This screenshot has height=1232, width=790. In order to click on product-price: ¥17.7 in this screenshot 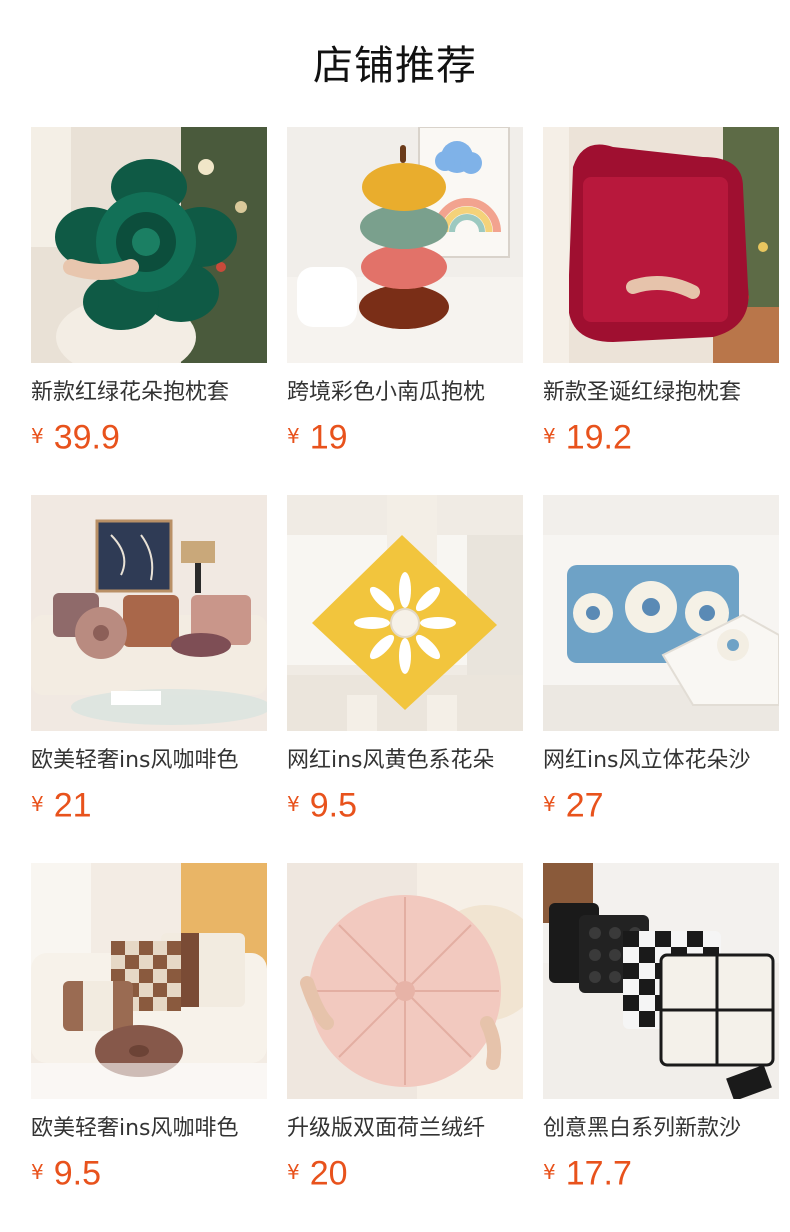, I will do `click(661, 1173)`.